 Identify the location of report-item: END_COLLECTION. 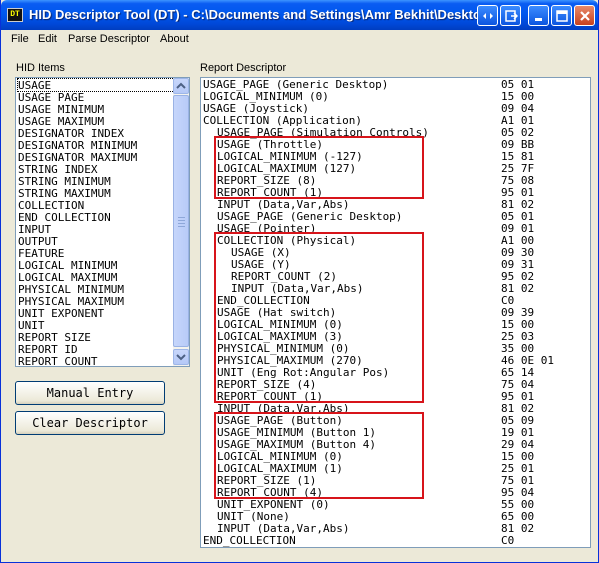
(249, 540).